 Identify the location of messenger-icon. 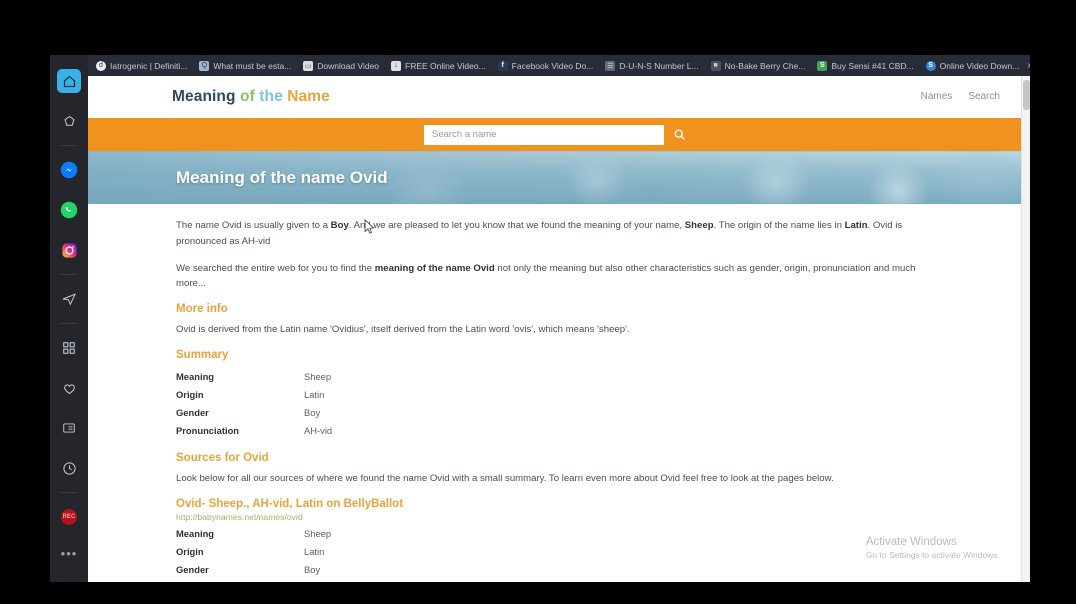
(69, 170).